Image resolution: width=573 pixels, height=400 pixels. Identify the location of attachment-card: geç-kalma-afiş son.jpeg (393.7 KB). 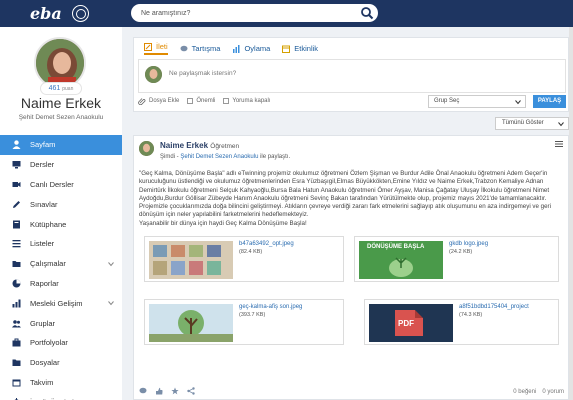
(244, 322).